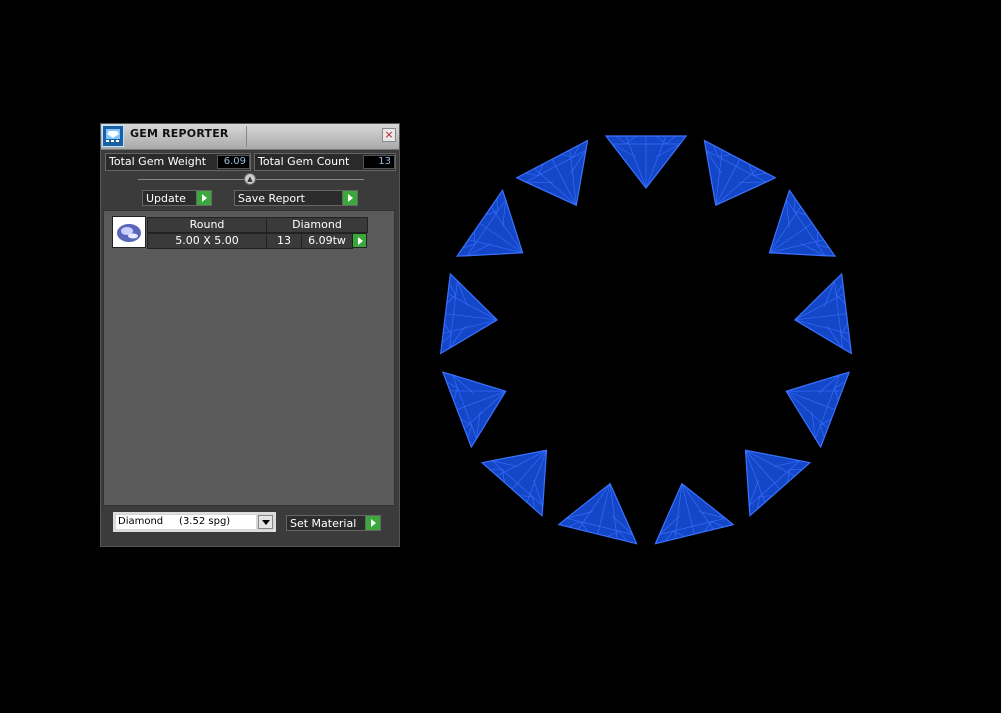 Image resolution: width=1001 pixels, height=713 pixels. What do you see at coordinates (271, 198) in the screenshot?
I see `save-report-button-label: Save Report` at bounding box center [271, 198].